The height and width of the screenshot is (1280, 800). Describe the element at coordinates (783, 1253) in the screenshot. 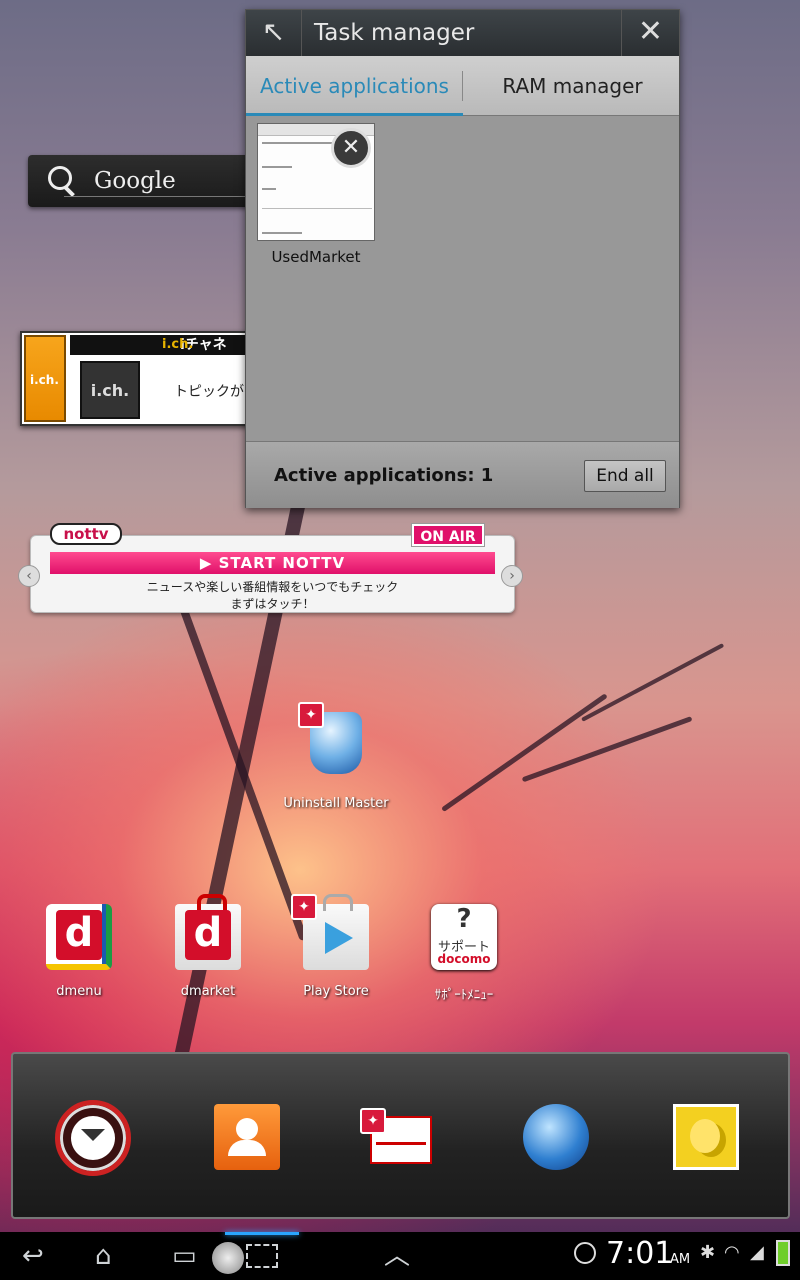

I see `battery-icon` at that location.